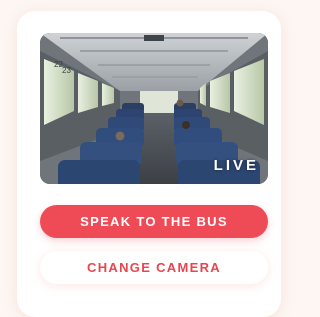 The height and width of the screenshot is (317, 320). I want to click on speak-to-bus-button: SPEAK TO THE BUS, so click(154, 221).